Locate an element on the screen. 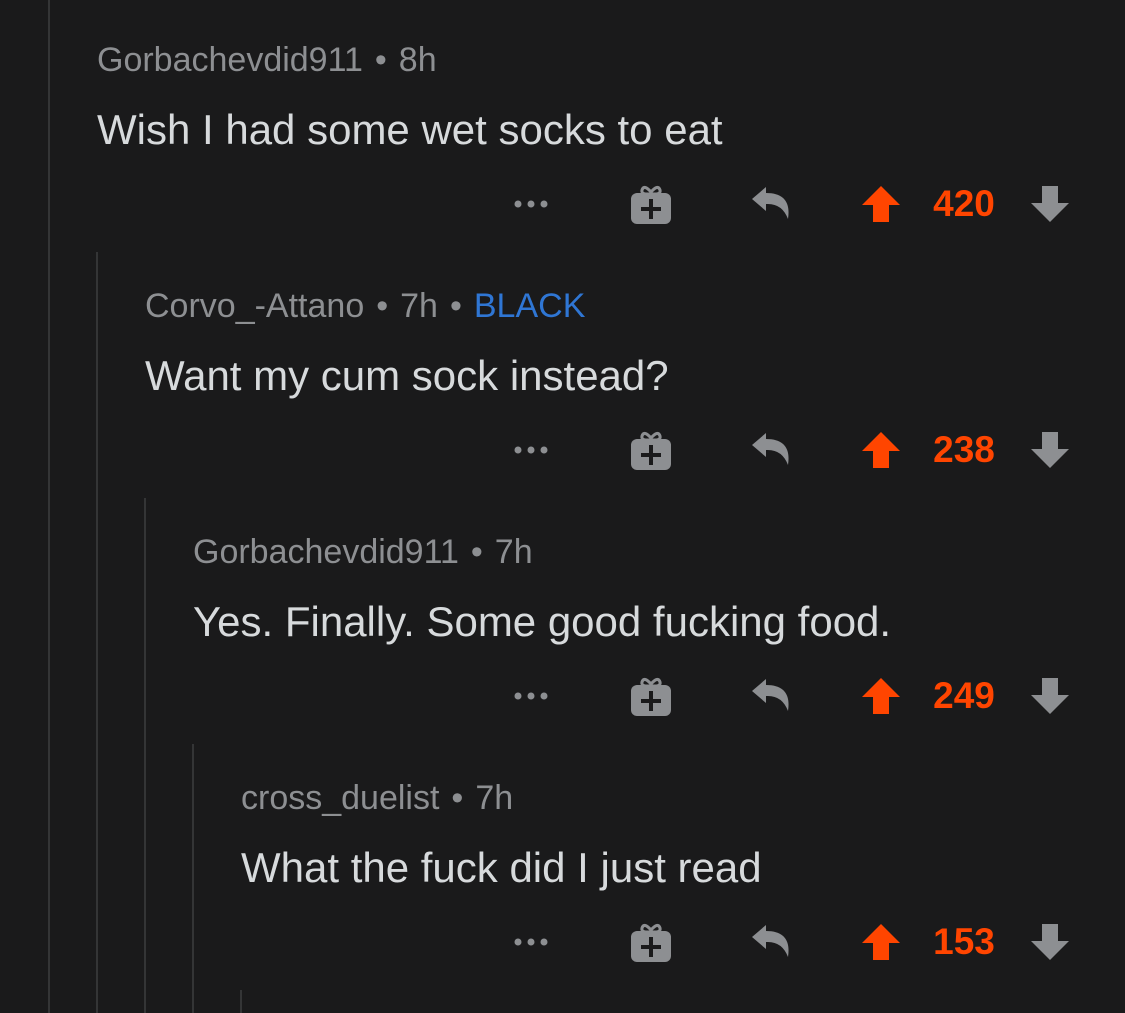  comment-body: Yes. Finally. Some good fucking food. is located at coordinates (542, 621).